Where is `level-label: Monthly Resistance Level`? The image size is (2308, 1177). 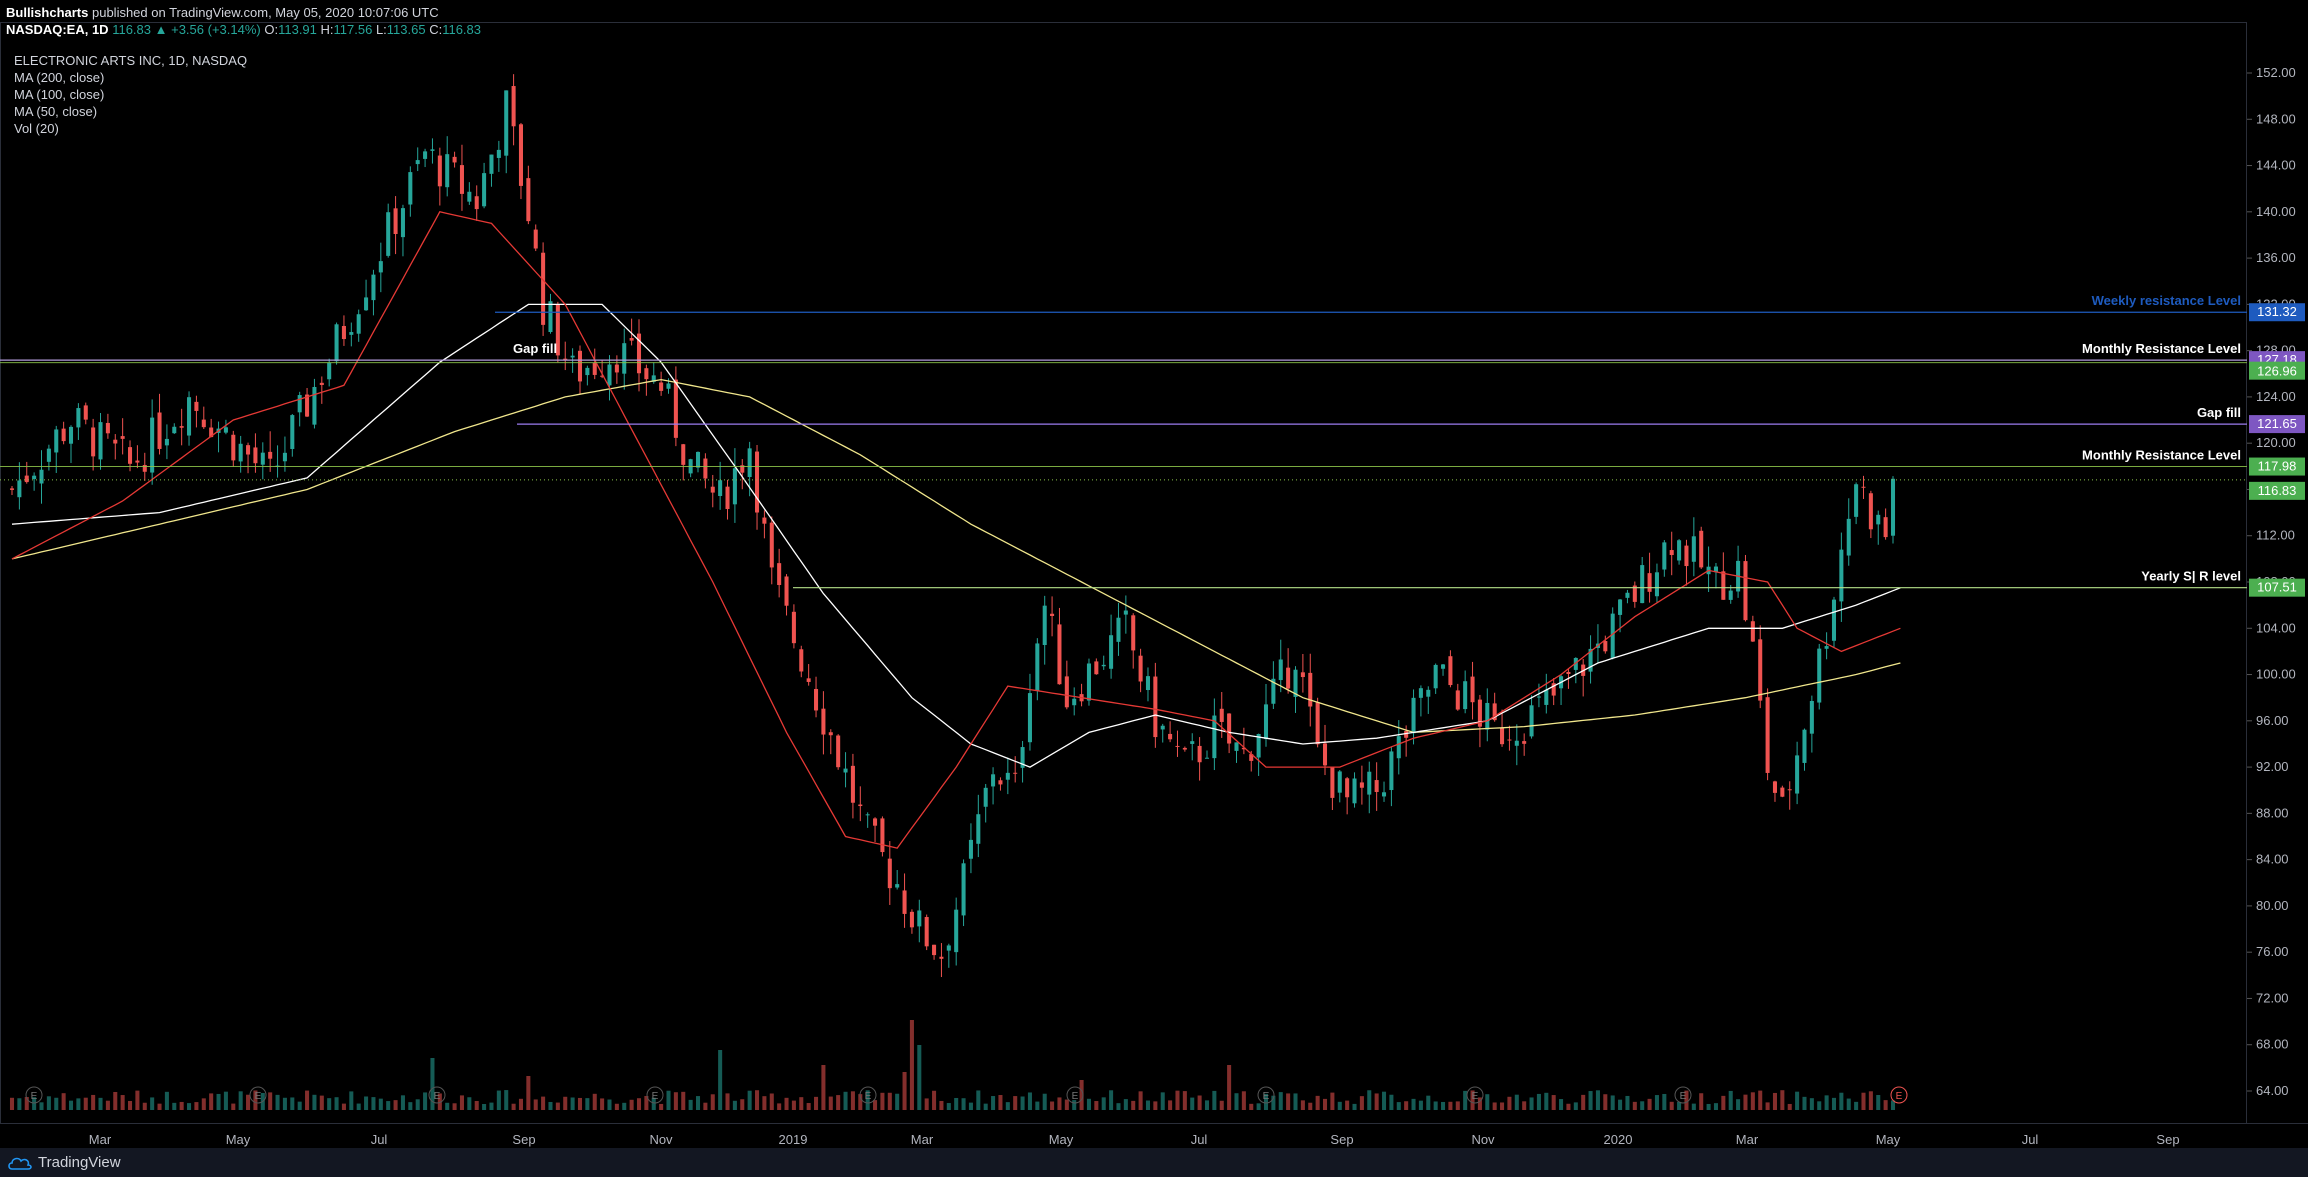 level-label: Monthly Resistance Level is located at coordinates (2161, 455).